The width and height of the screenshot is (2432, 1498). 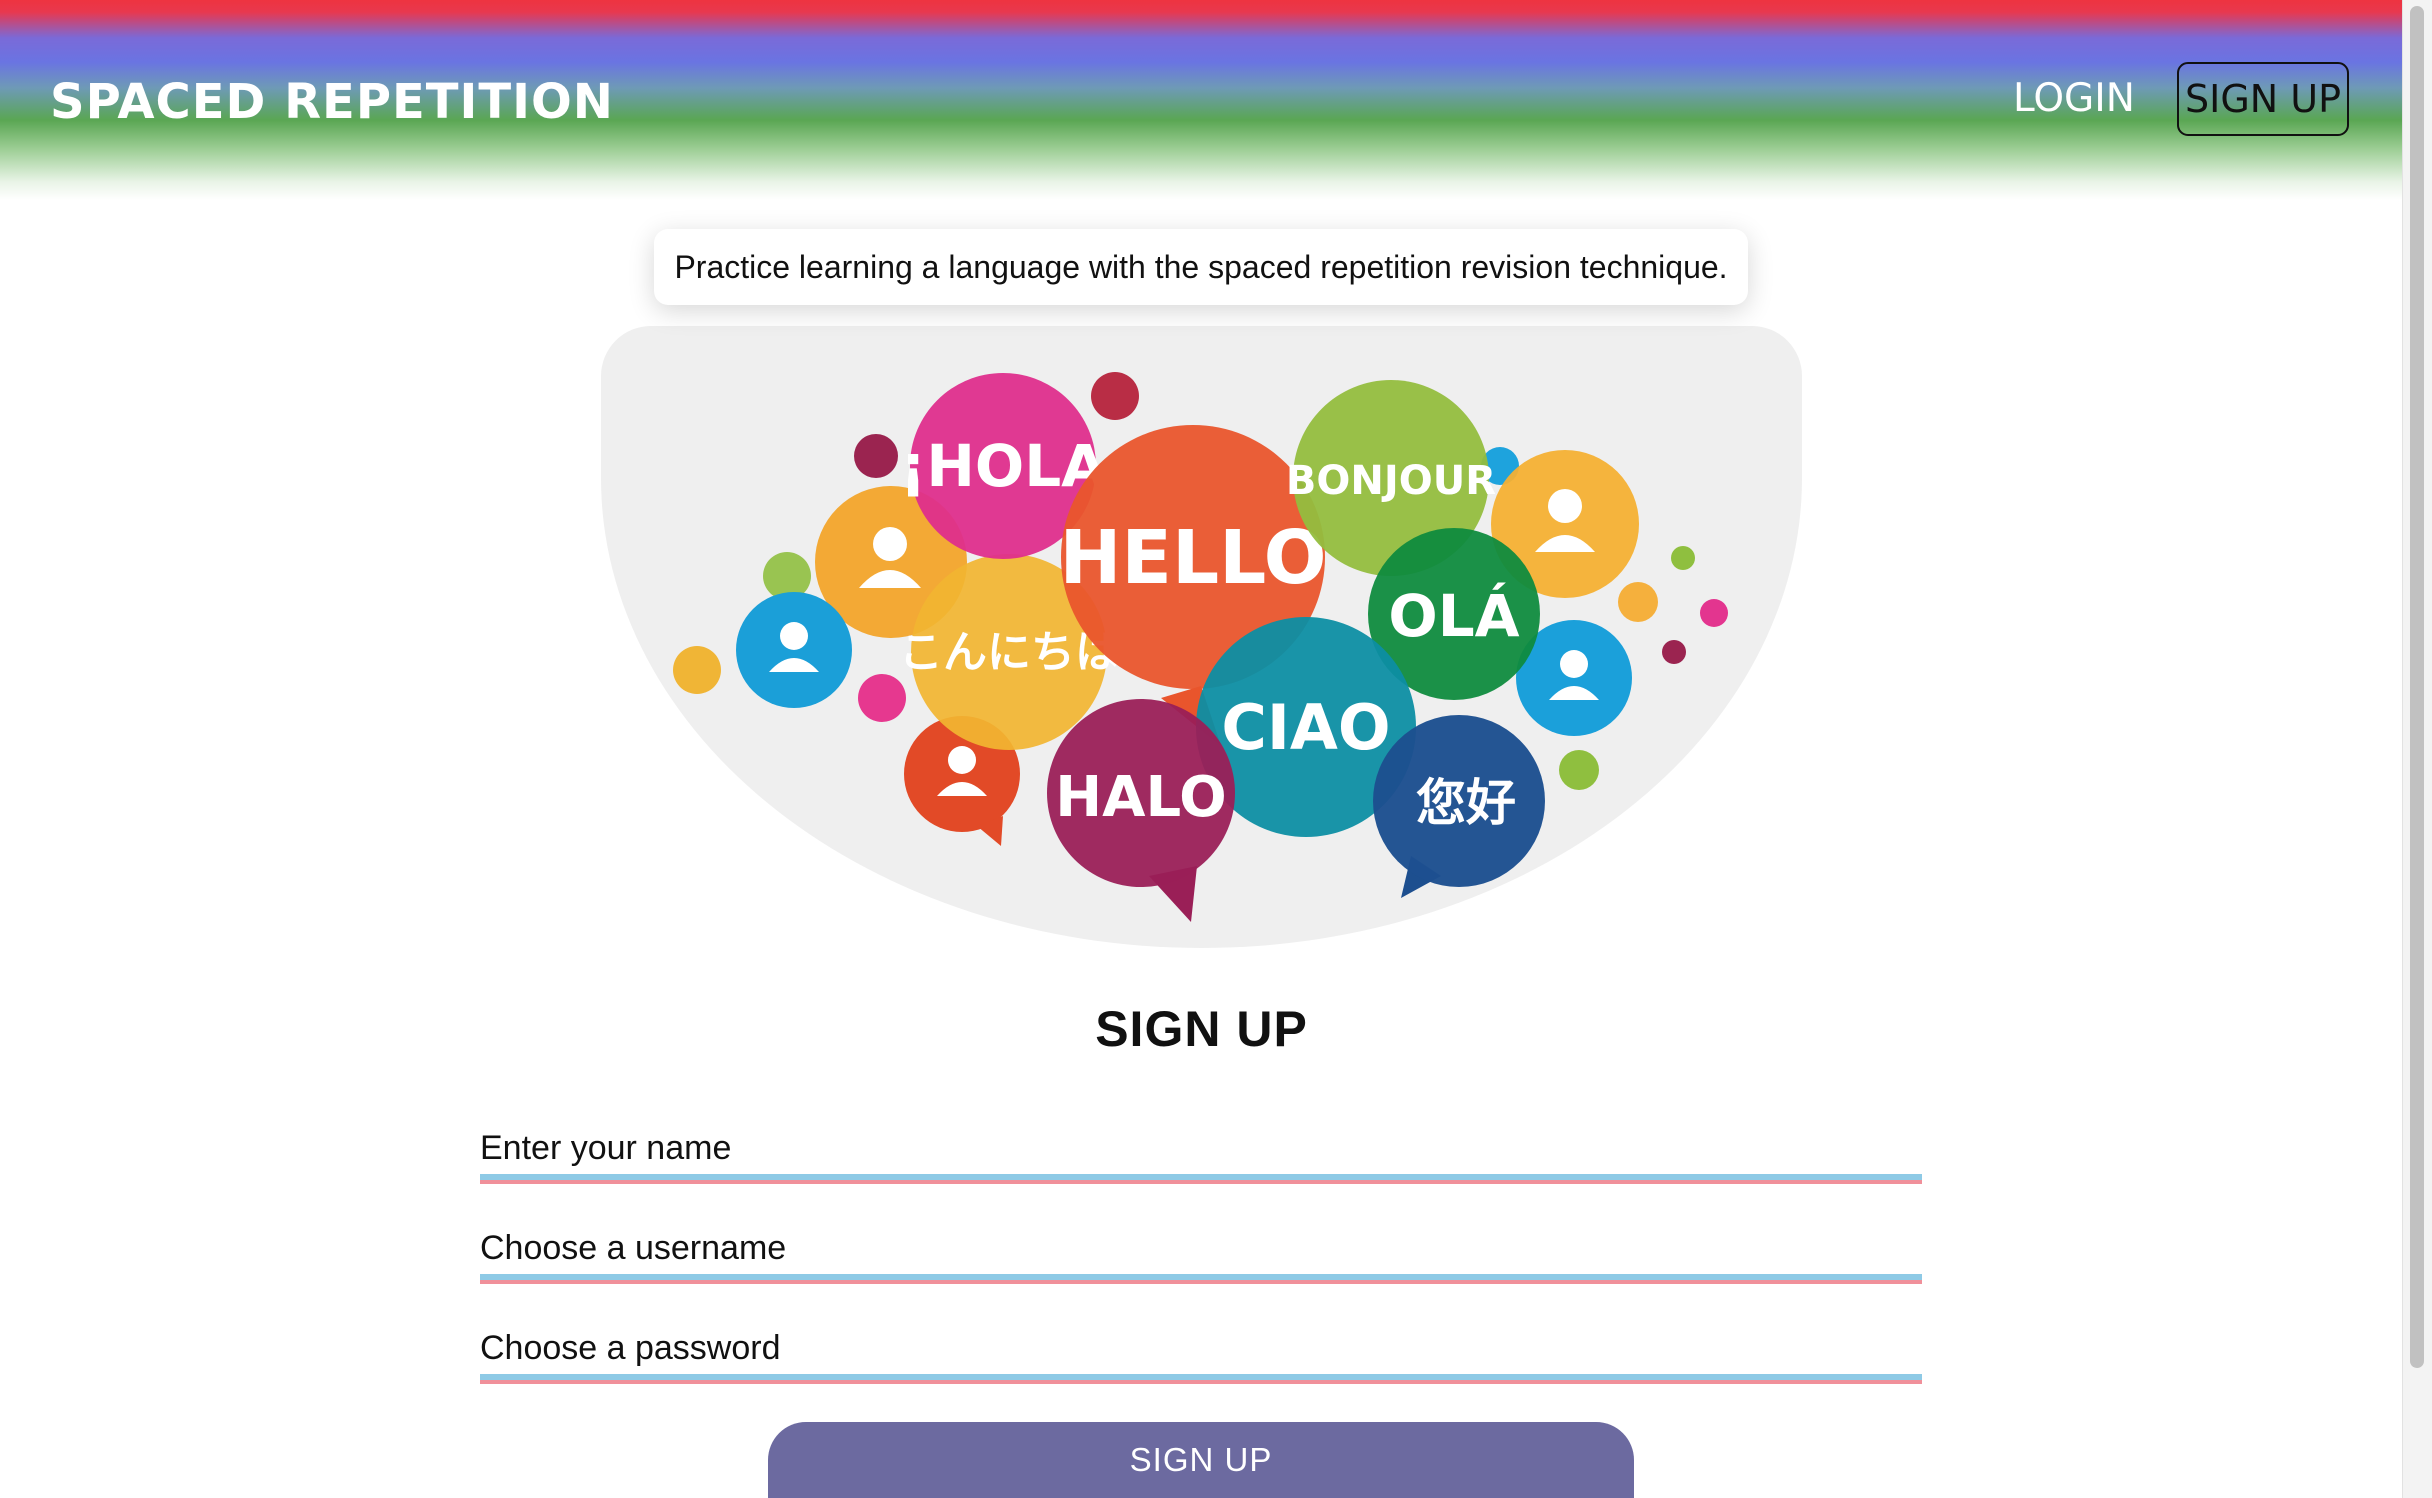 I want to click on site-header: SPACED REPETITION LOGIN SIGN UP, so click(x=1201, y=100).